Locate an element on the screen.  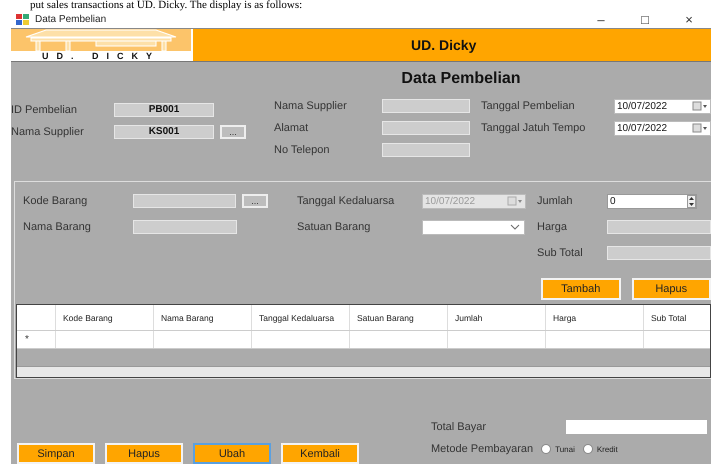
total-field is located at coordinates (636, 427).